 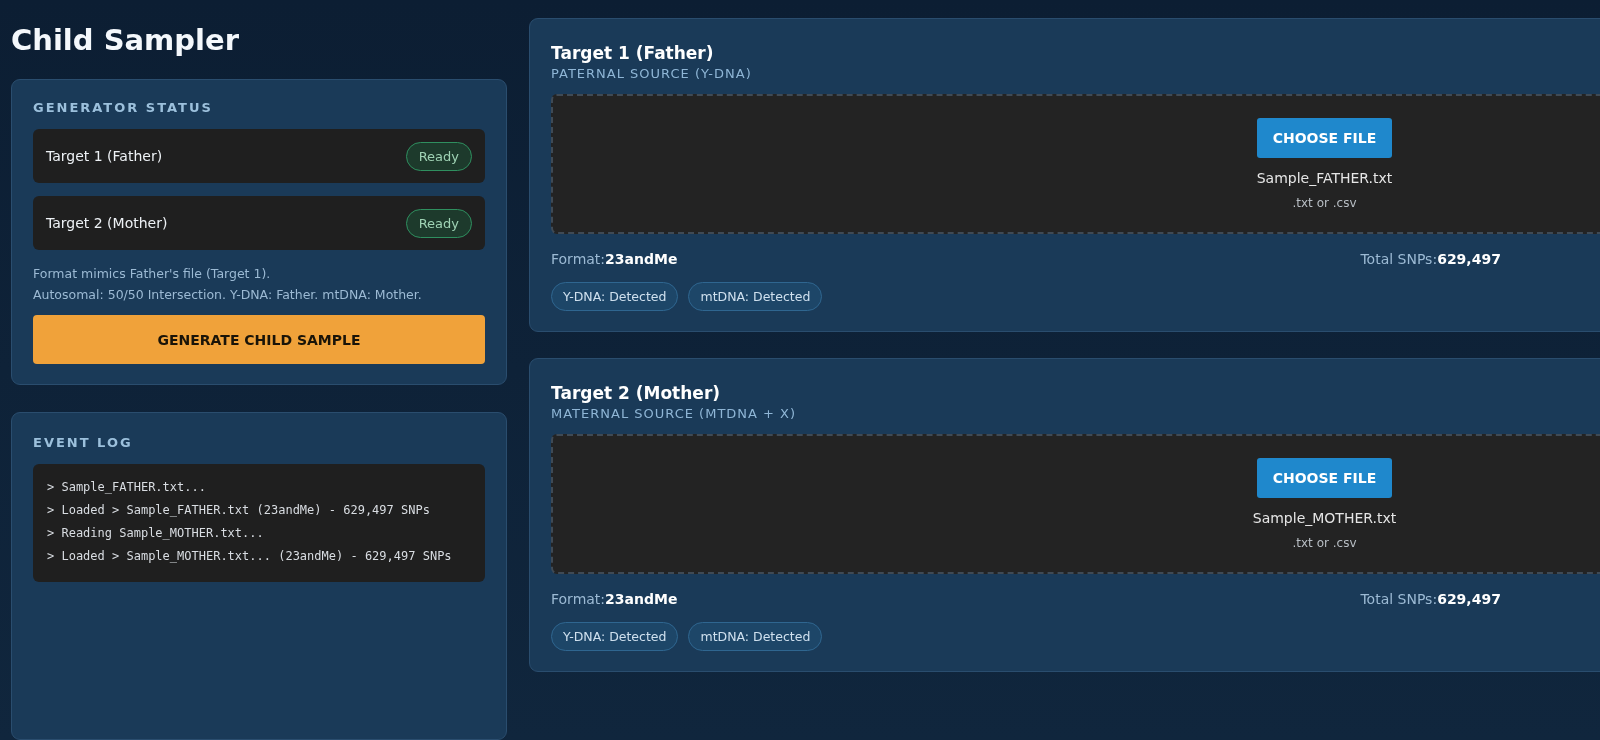 I want to click on target-subtitle: PATERNAL SOURCE (Y-DNA), so click(x=652, y=73).